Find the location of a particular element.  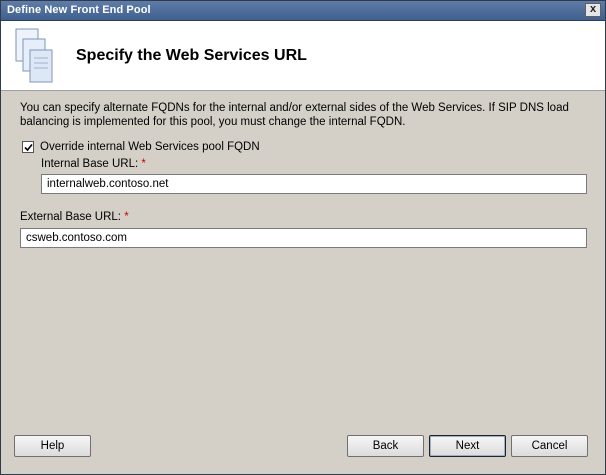

cancel-button: Cancel is located at coordinates (549, 446).